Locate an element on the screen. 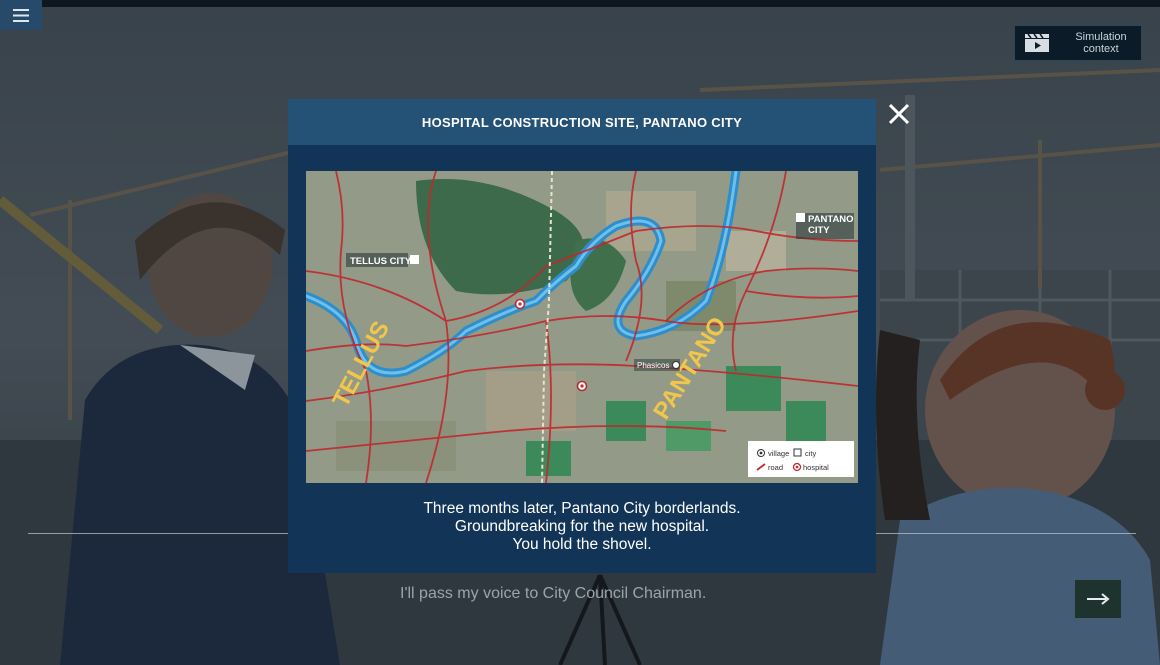 This screenshot has height=665, width=1160. simulation-context-button: Simulation context is located at coordinates (1078, 43).